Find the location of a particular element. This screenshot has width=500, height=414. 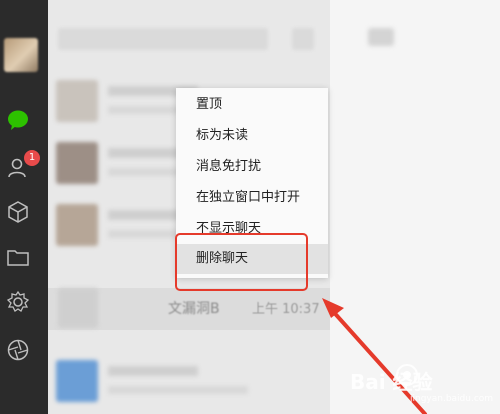

watermark-url: jingyan.baidu.com is located at coordinates (452, 399).